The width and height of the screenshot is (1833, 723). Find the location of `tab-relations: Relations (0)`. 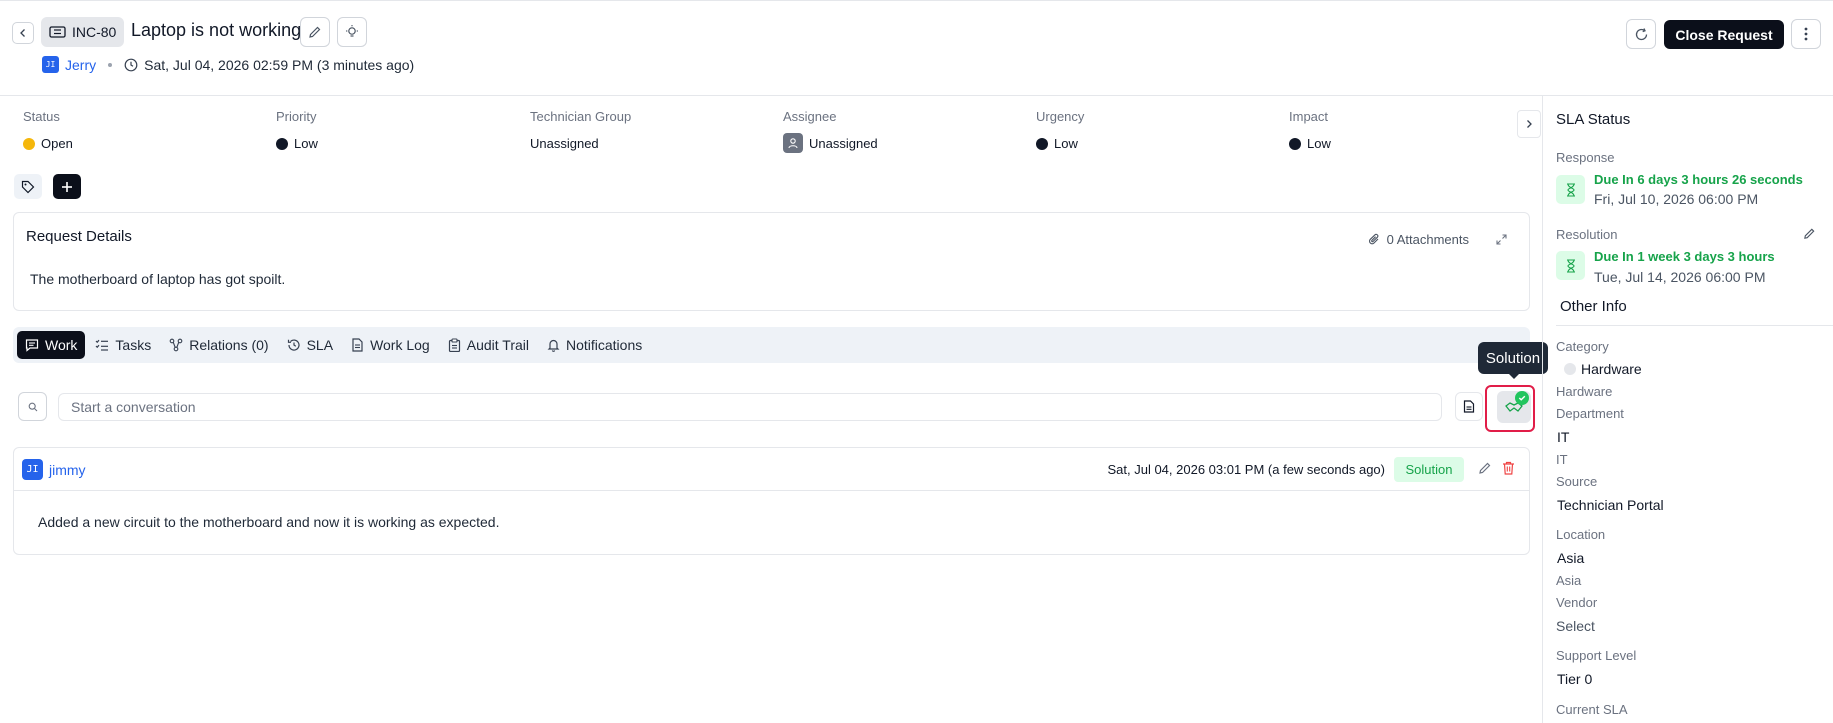

tab-relations: Relations (0) is located at coordinates (218, 345).